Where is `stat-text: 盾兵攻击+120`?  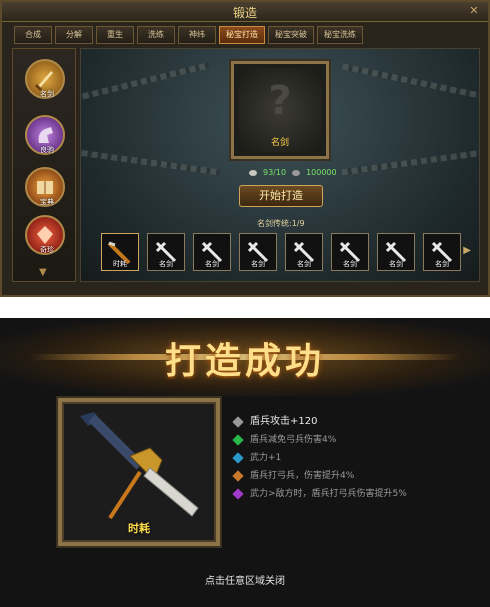
stat-text: 盾兵攻击+120 is located at coordinates (284, 421).